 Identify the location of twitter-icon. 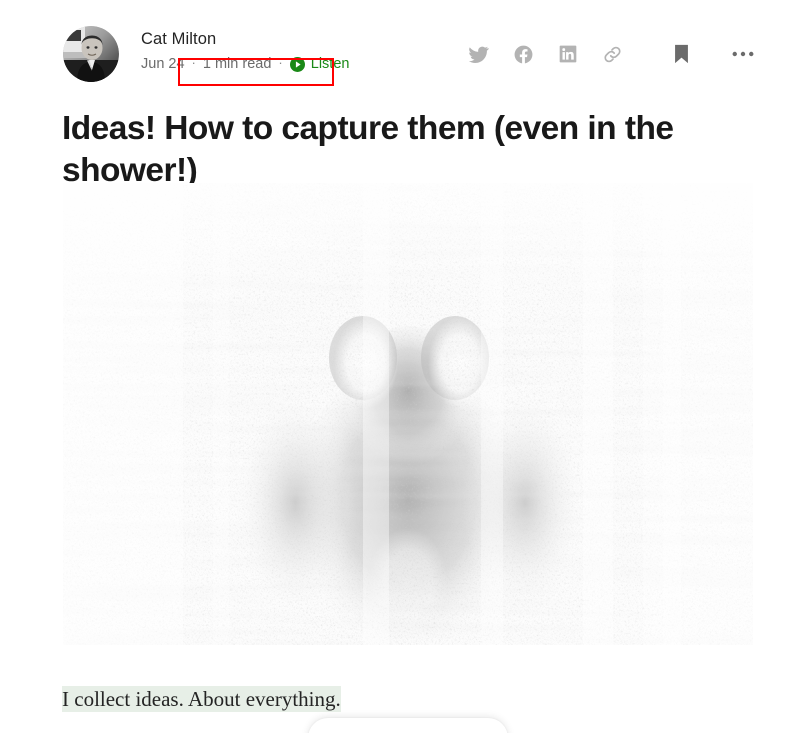
(478, 54).